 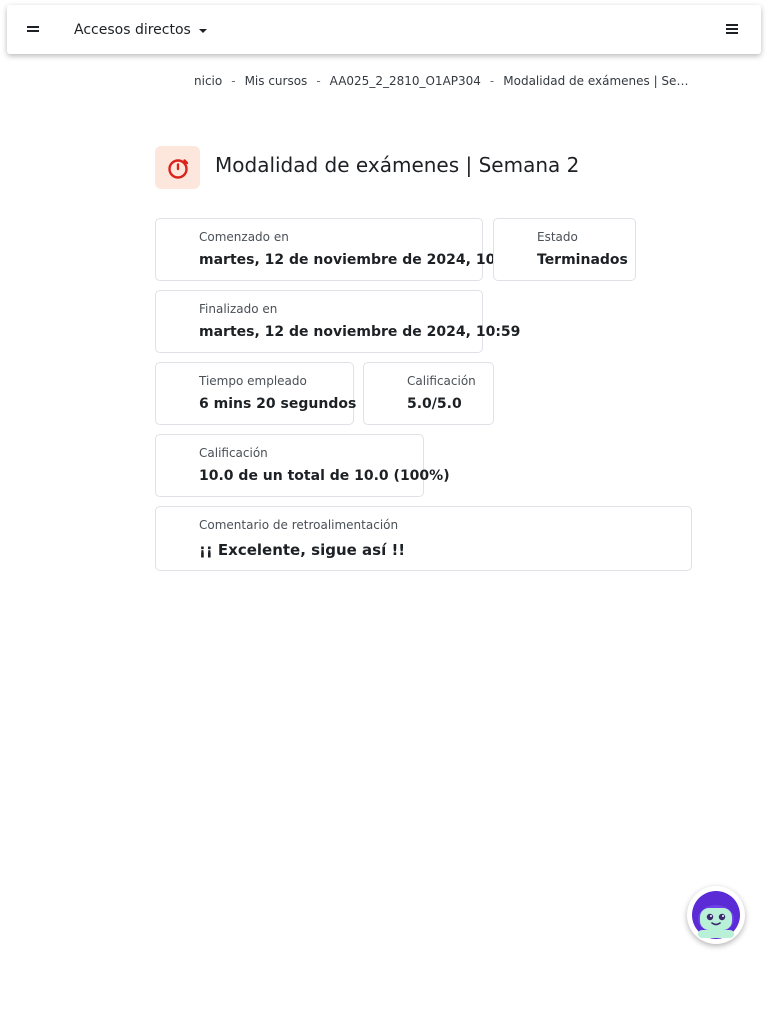 I want to click on drawer-toggle-icon, so click(x=33, y=29).